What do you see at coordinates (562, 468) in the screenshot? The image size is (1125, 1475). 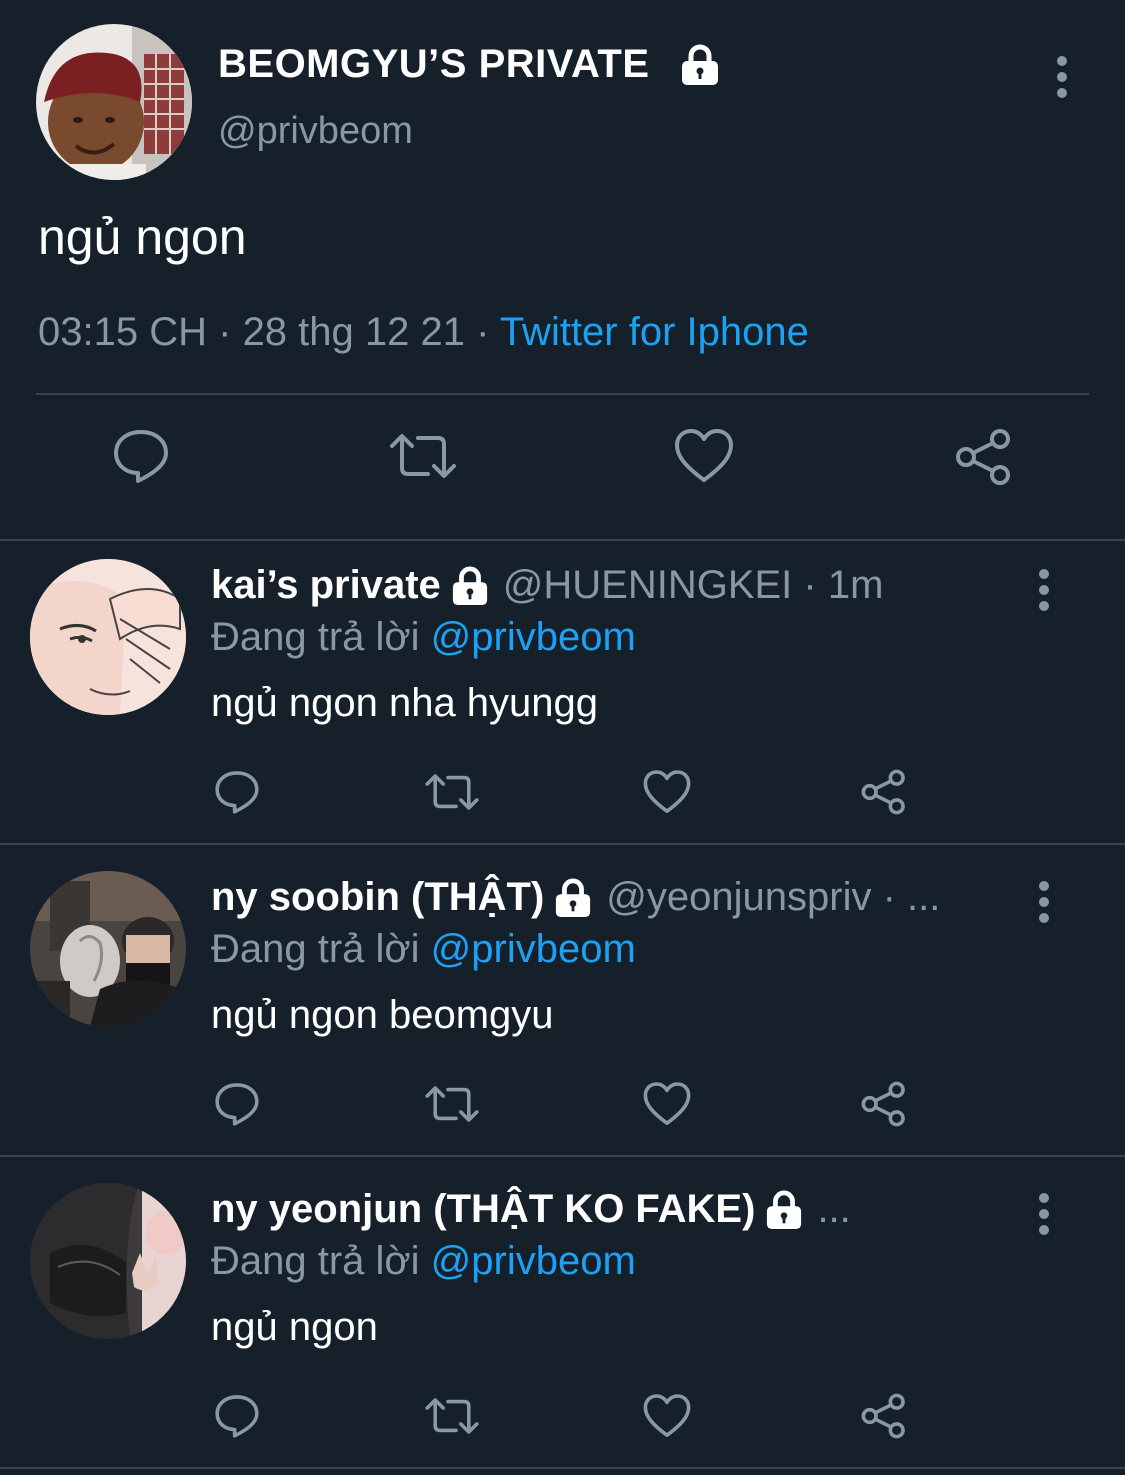 I see `tweet-action-bar` at bounding box center [562, 468].